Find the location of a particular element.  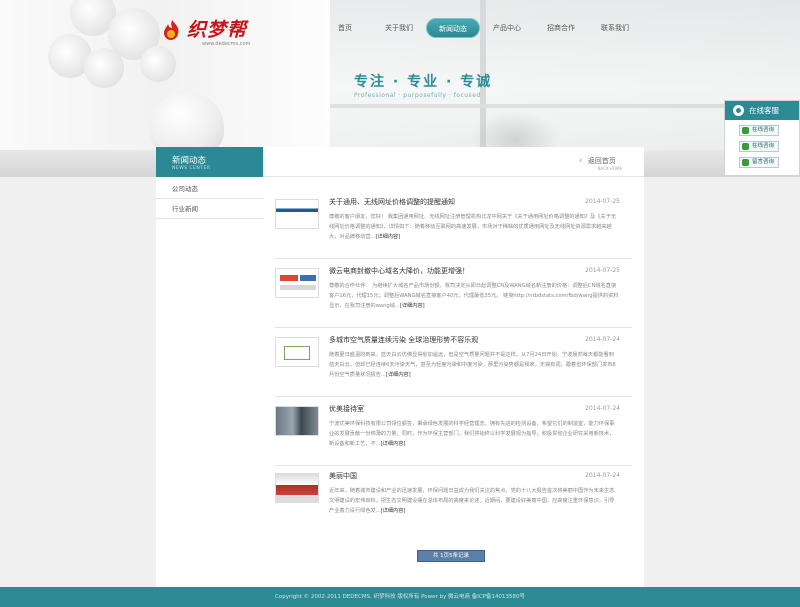

back-home-link: ‹ 返回首页 BACK HOME is located at coordinates (600, 163).